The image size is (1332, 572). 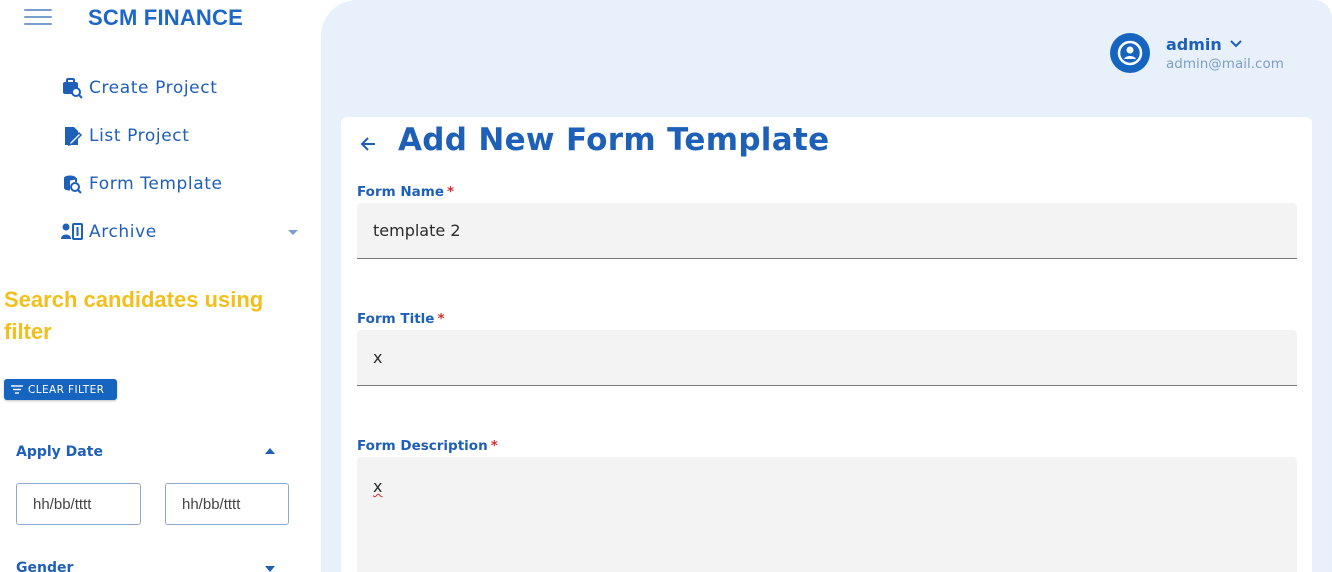 I want to click on form-description-label: Form Description *, so click(x=427, y=446).